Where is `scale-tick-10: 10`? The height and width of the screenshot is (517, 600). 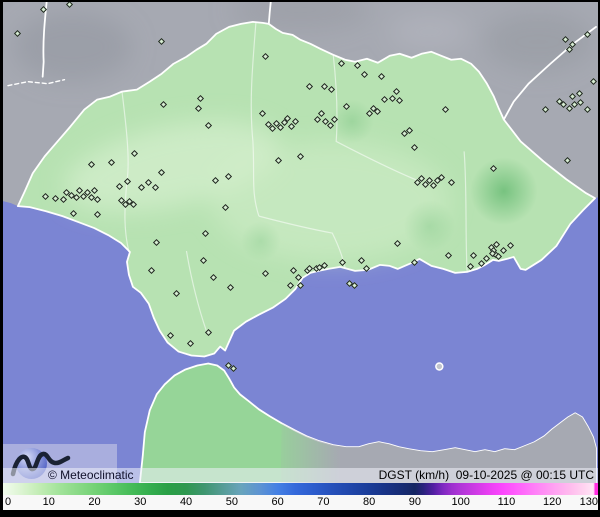
scale-tick-10: 10 is located at coordinates (48, 502).